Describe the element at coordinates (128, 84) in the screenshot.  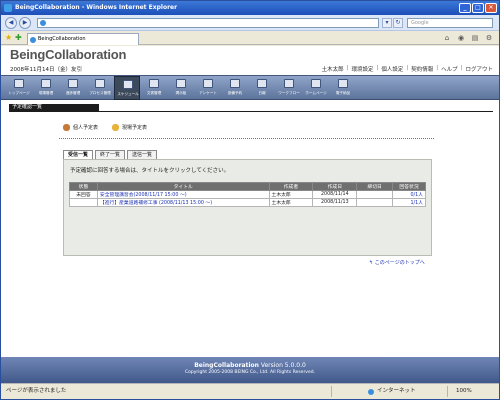
I see `schedule-icon` at that location.